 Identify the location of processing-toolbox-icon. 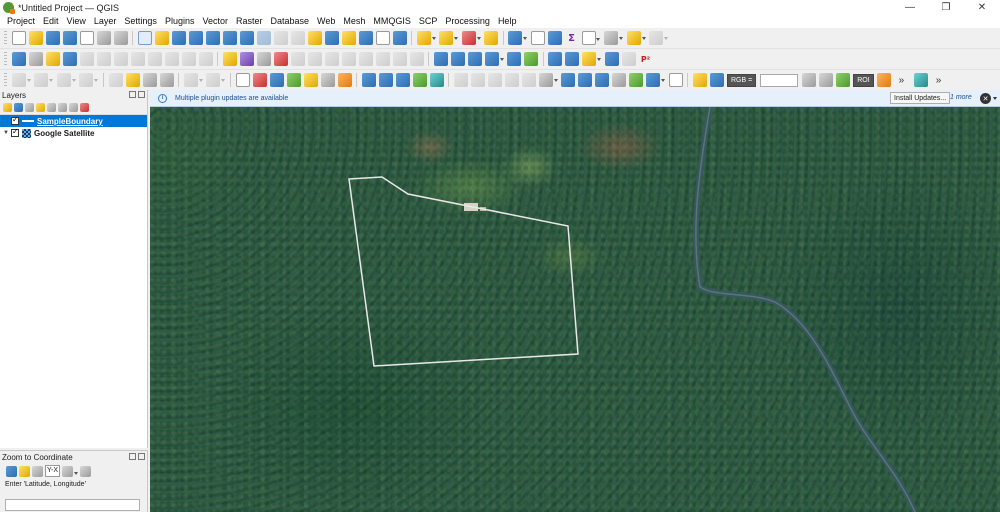
(554, 38).